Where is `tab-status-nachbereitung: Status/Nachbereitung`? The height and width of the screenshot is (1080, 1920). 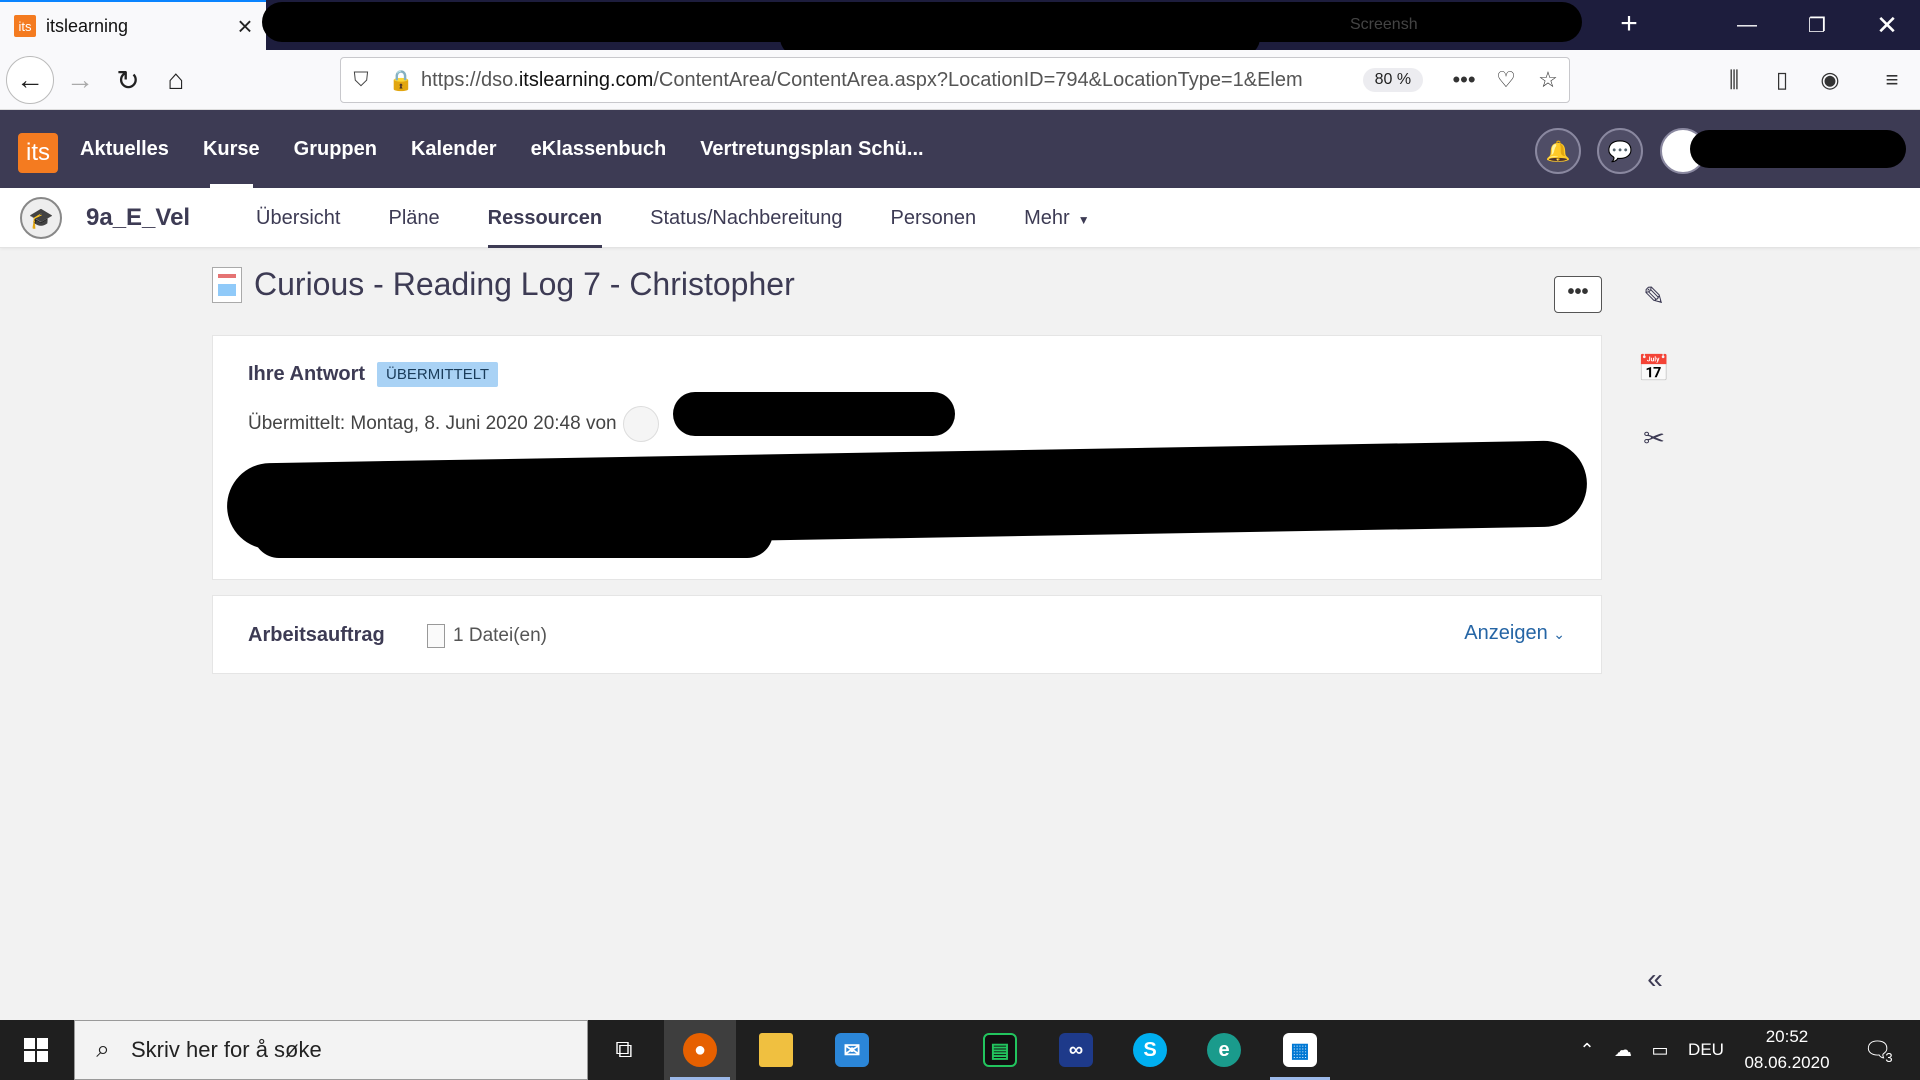
tab-status-nachbereitung: Status/Nachbereitung is located at coordinates (746, 218).